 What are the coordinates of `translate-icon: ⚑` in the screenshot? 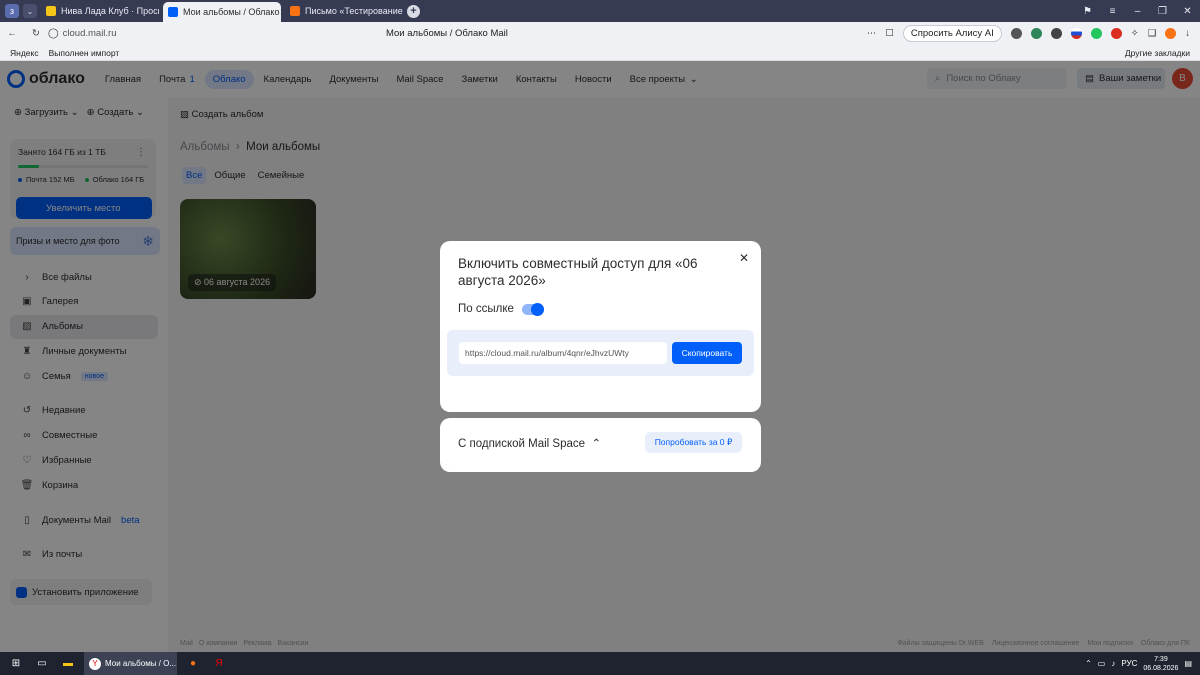 It's located at (1087, 11).